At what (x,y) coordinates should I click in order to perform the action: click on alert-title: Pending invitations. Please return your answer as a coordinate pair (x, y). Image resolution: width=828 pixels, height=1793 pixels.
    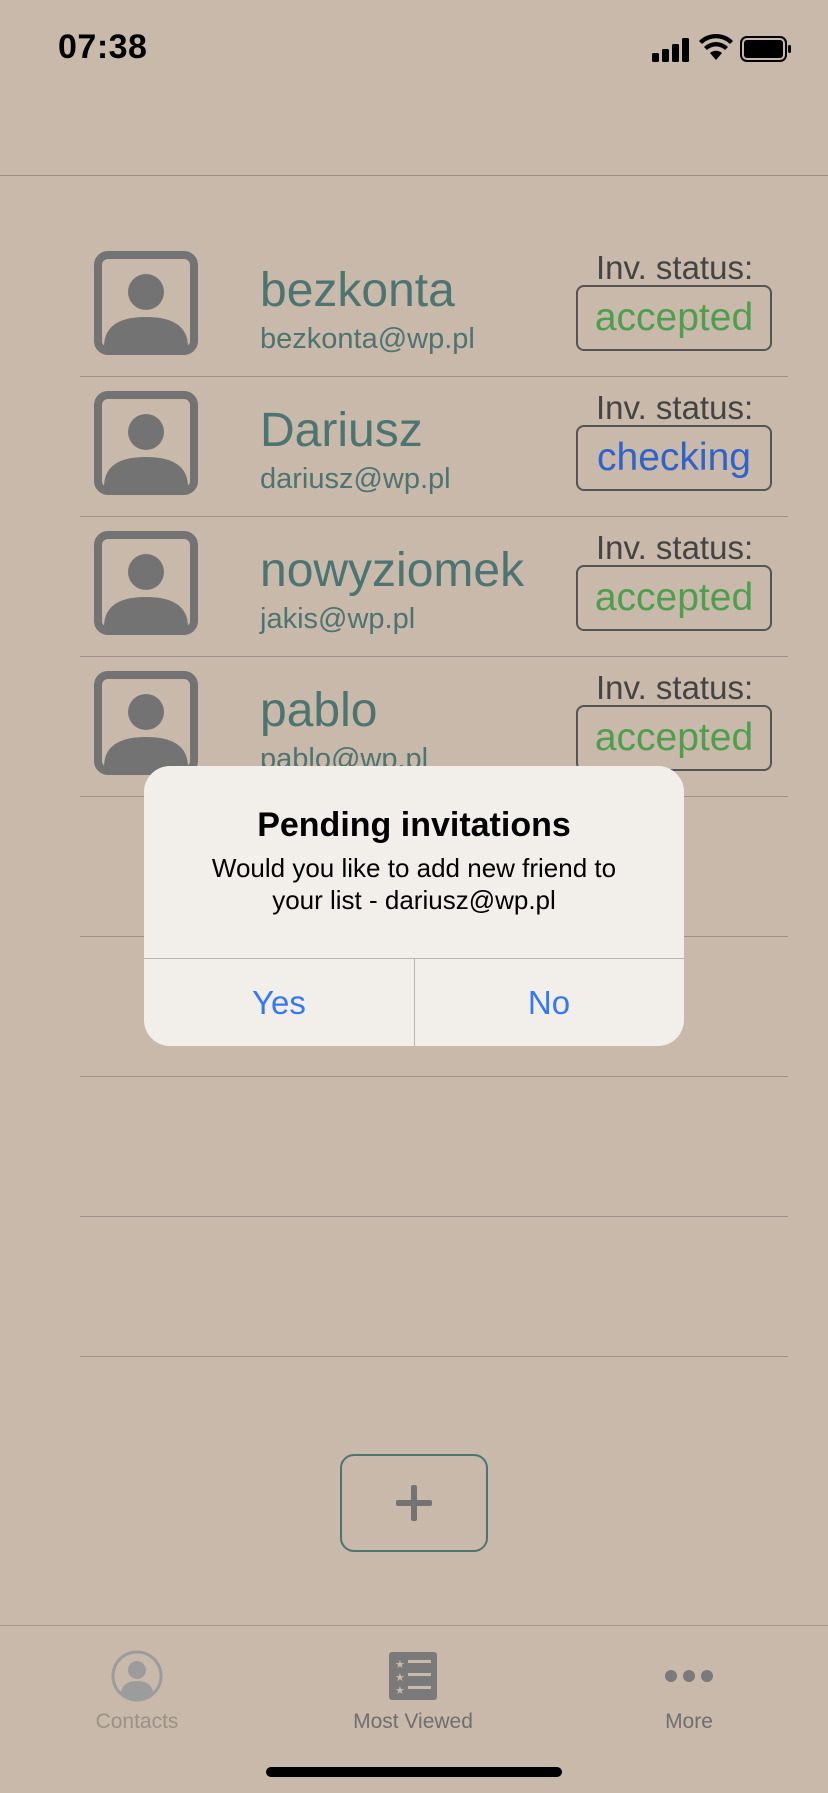
    Looking at the image, I should click on (414, 825).